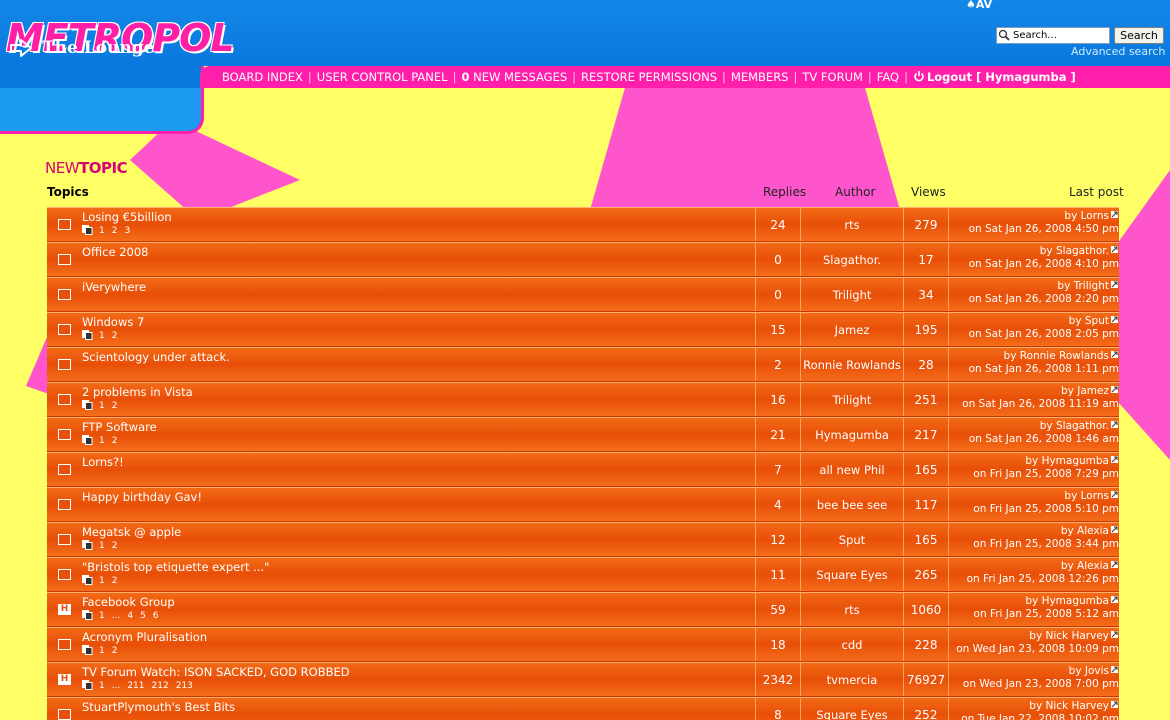  Describe the element at coordinates (649, 77) in the screenshot. I see `nav-restore-permissions: RESTORE PERMISSIONS` at that location.